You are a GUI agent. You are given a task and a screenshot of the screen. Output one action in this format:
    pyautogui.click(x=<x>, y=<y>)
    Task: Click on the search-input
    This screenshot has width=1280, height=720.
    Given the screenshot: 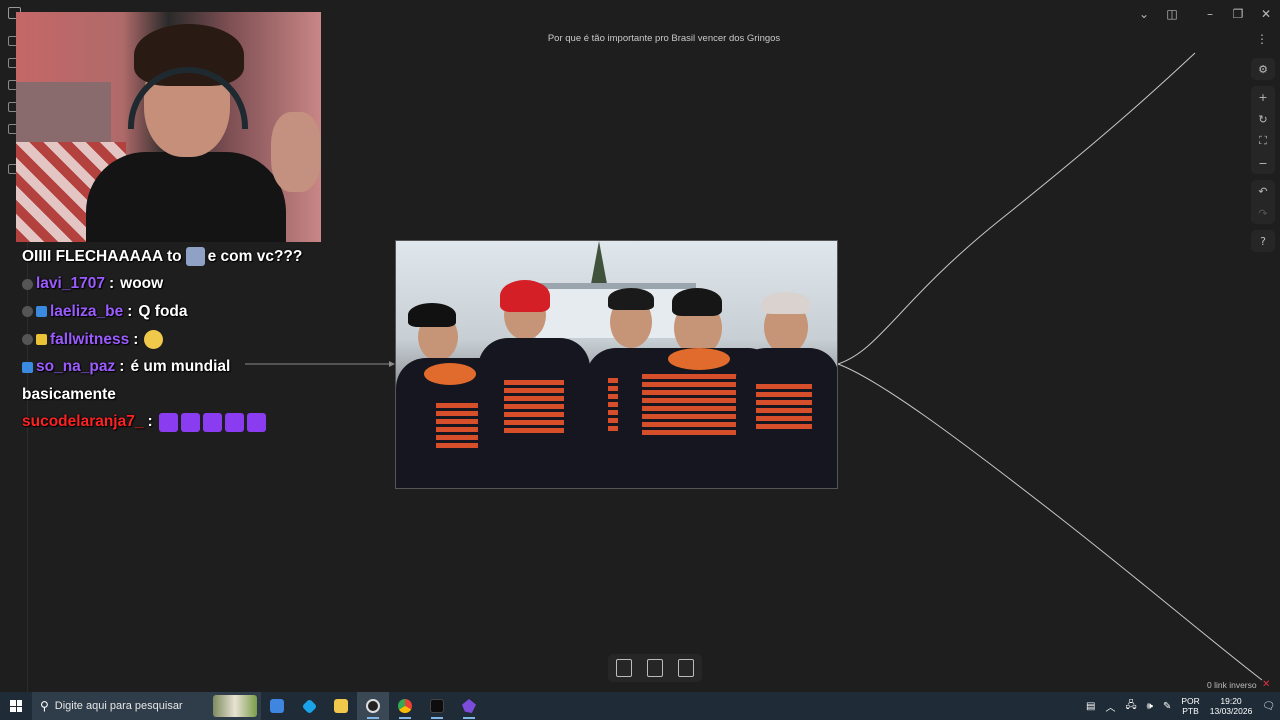 What is the action you would take?
    pyautogui.click(x=134, y=706)
    